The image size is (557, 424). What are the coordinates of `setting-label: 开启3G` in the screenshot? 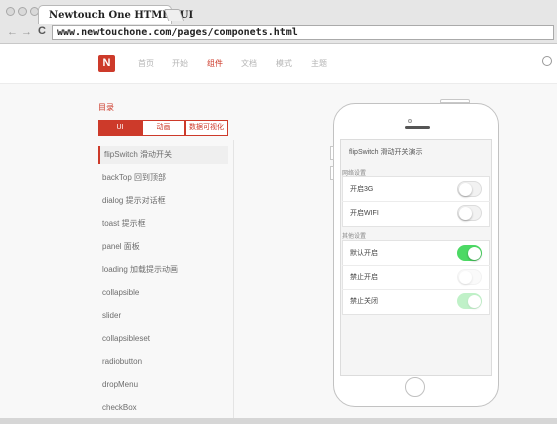 It's located at (362, 189).